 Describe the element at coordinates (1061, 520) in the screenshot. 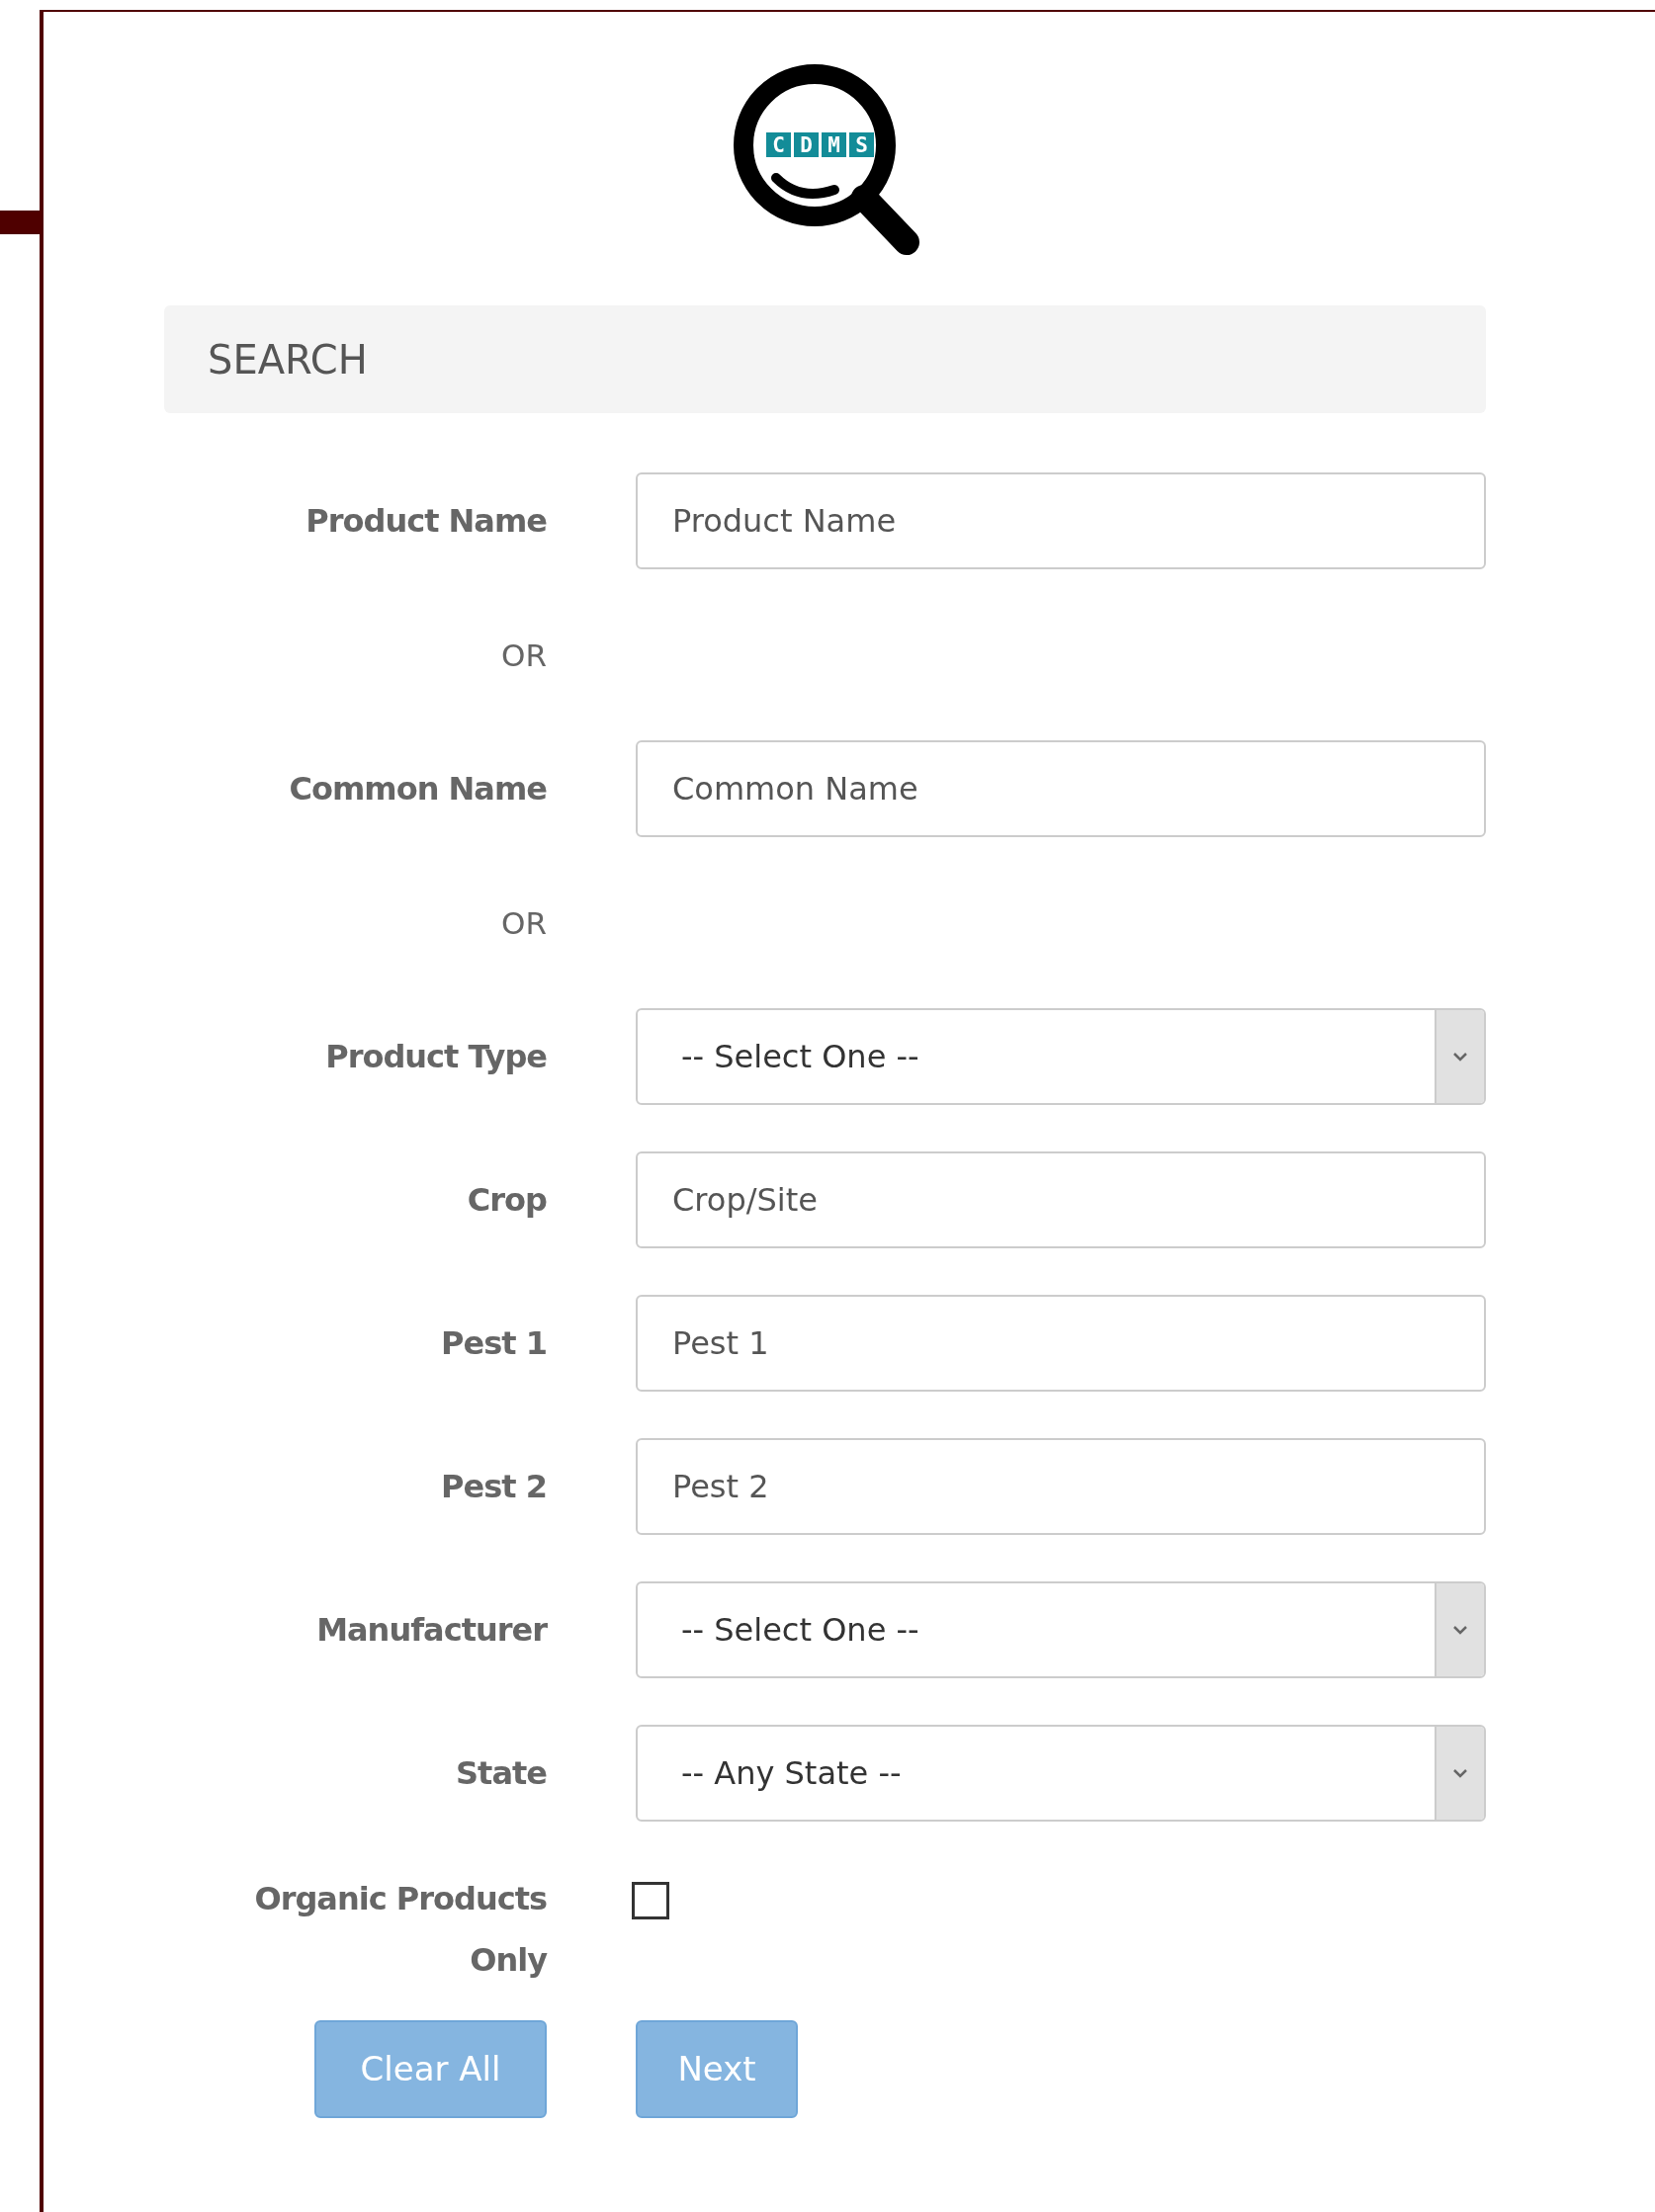

I see `text-field: Product Name` at that location.